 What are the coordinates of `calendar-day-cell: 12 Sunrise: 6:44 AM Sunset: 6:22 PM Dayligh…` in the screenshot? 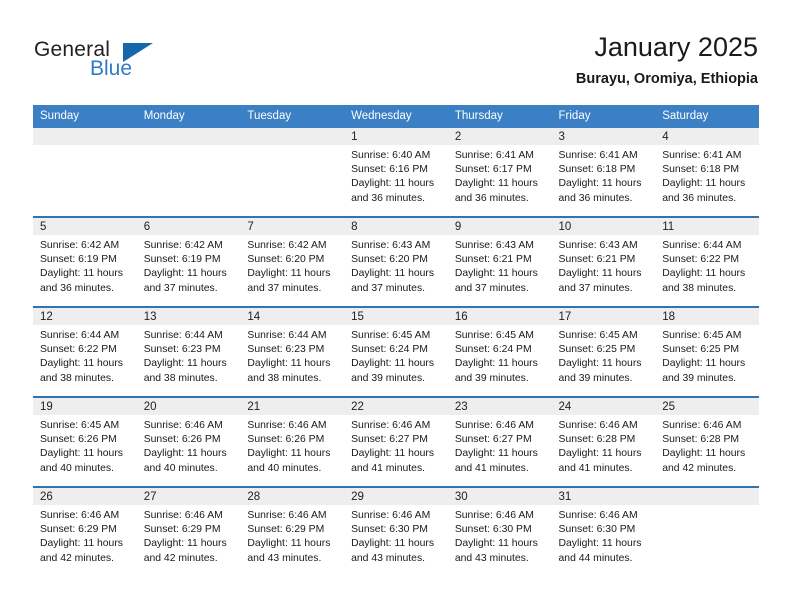 It's located at (85, 351).